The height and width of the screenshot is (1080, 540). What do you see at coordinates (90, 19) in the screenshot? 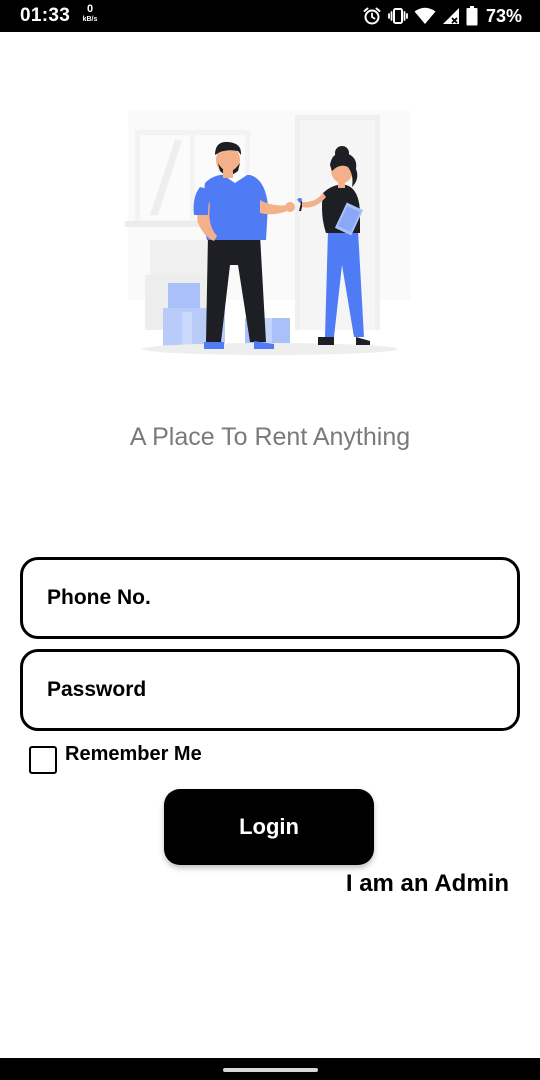
I see `network-speed-unit: kB/s` at bounding box center [90, 19].